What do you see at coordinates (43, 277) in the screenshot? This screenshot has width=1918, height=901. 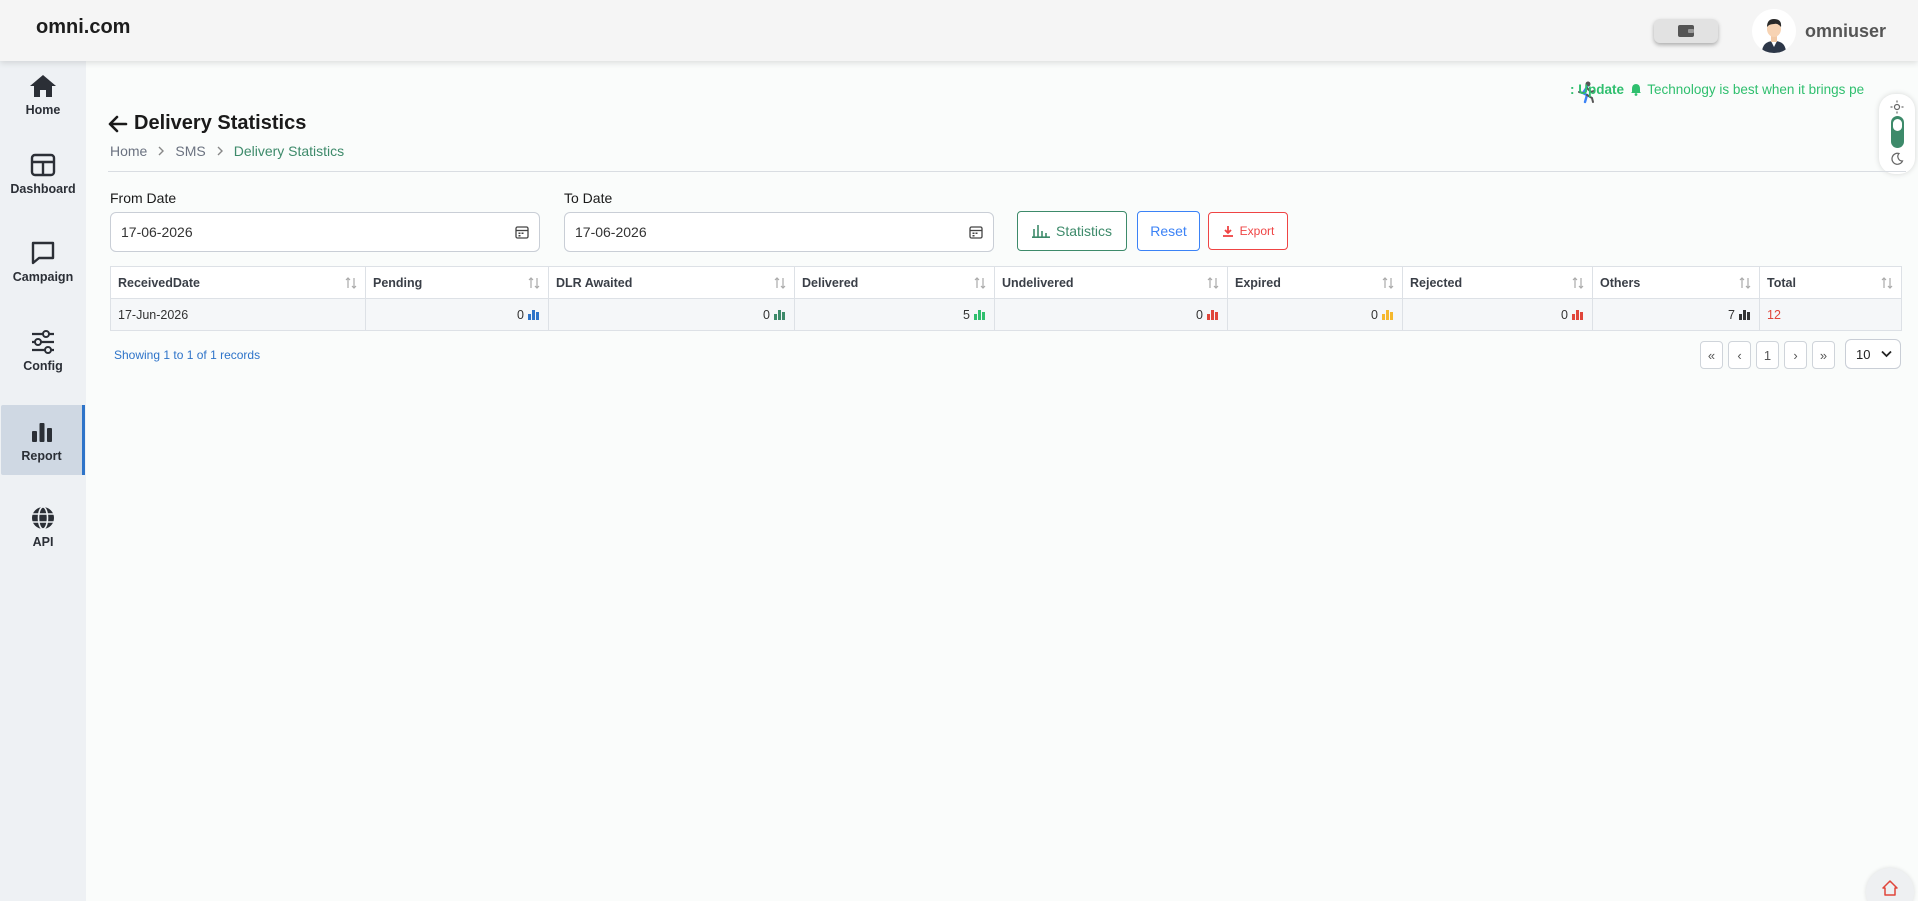 I see `sidebar-item-label: Campaign` at bounding box center [43, 277].